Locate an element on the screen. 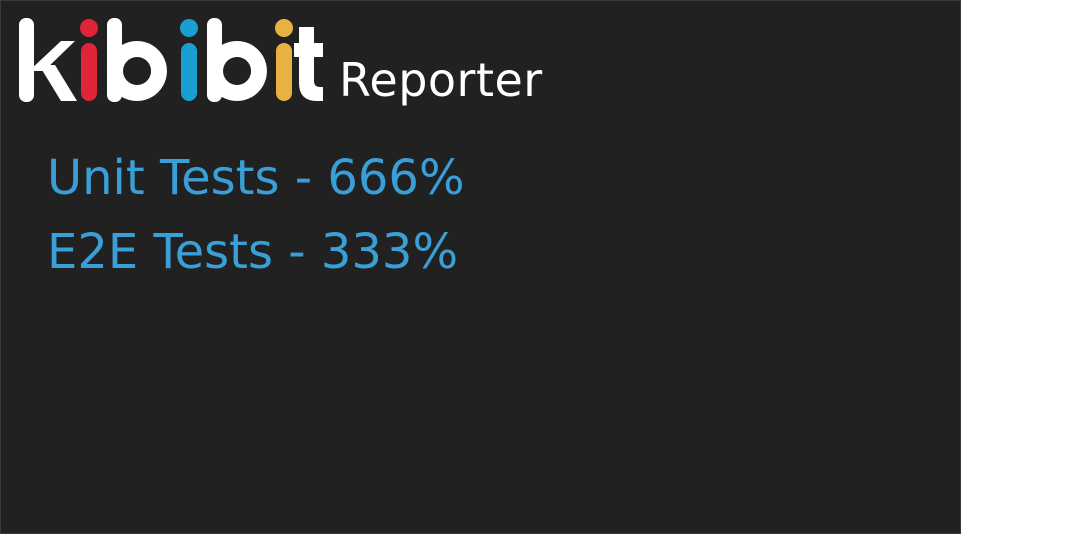 The image size is (1069, 534). header: Reporter is located at coordinates (317, 63).